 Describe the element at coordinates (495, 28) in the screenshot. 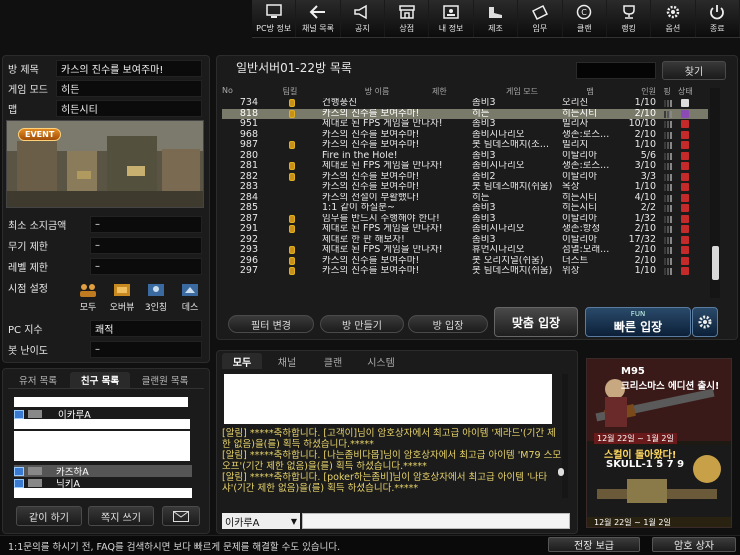

I see `toolbar-label: 제조` at that location.